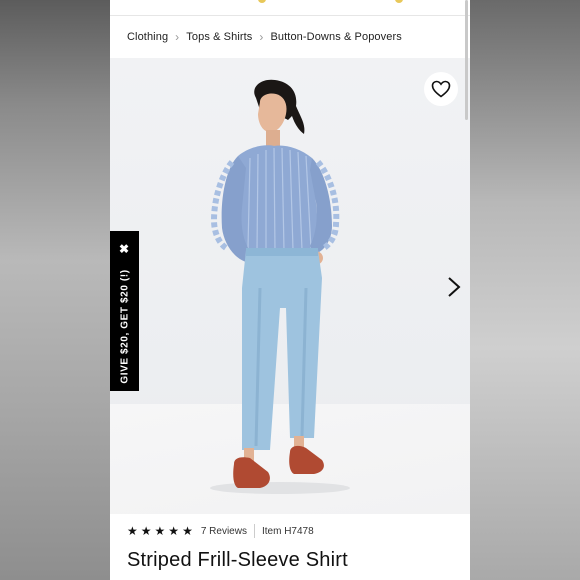 Image resolution: width=580 pixels, height=580 pixels. I want to click on item-number: Item H7478, so click(287, 531).